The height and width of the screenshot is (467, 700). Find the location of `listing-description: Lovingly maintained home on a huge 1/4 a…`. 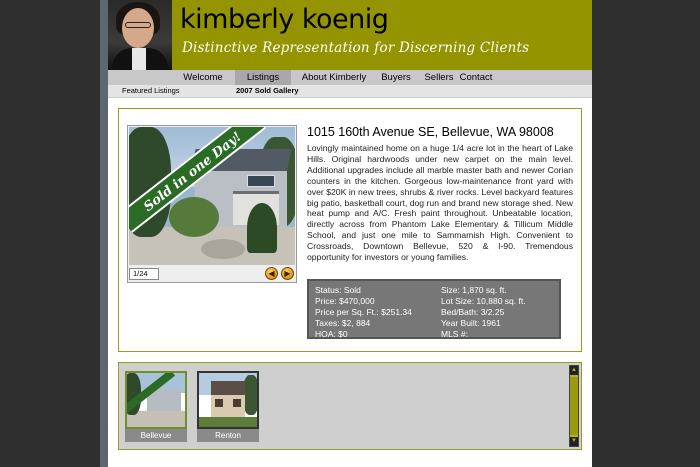

listing-description: Lovingly maintained home on a huge 1/4 a… is located at coordinates (440, 203).